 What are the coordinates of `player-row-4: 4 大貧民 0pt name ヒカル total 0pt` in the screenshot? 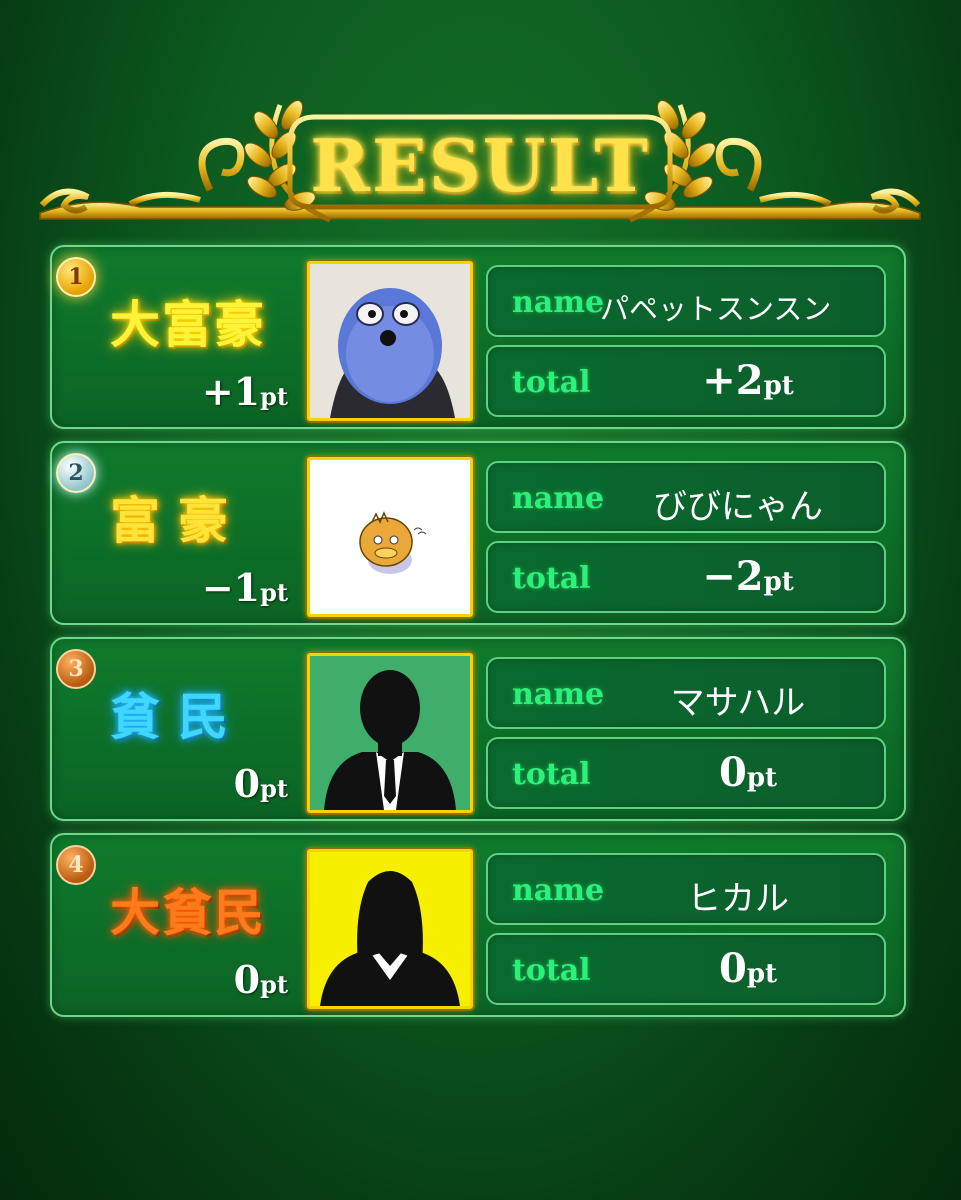 It's located at (478, 925).